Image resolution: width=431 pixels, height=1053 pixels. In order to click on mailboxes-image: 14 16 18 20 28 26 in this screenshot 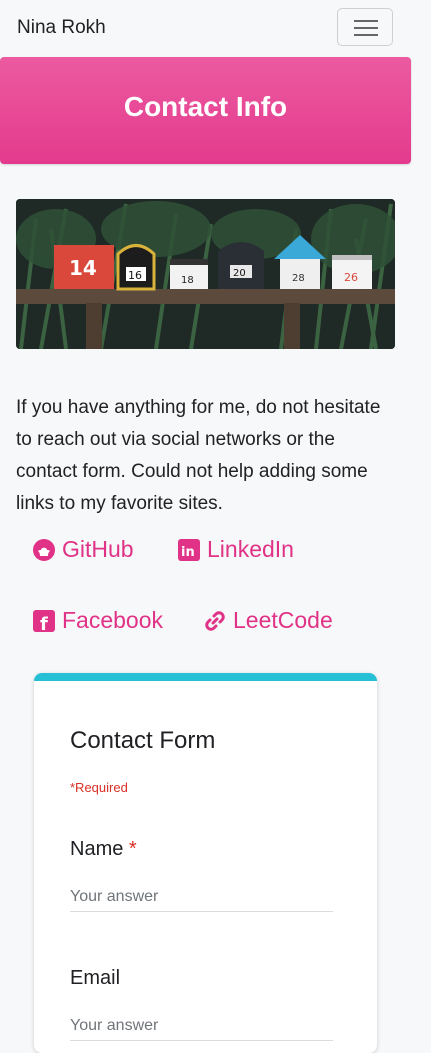, I will do `click(205, 274)`.